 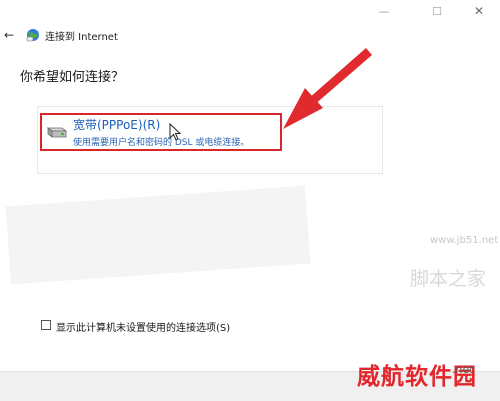 I want to click on broadband-pppoe-option: 宽带(PPPoE)(R) 使用需要用户名和密码的 DSL 或电缆连接。, so click(x=161, y=132).